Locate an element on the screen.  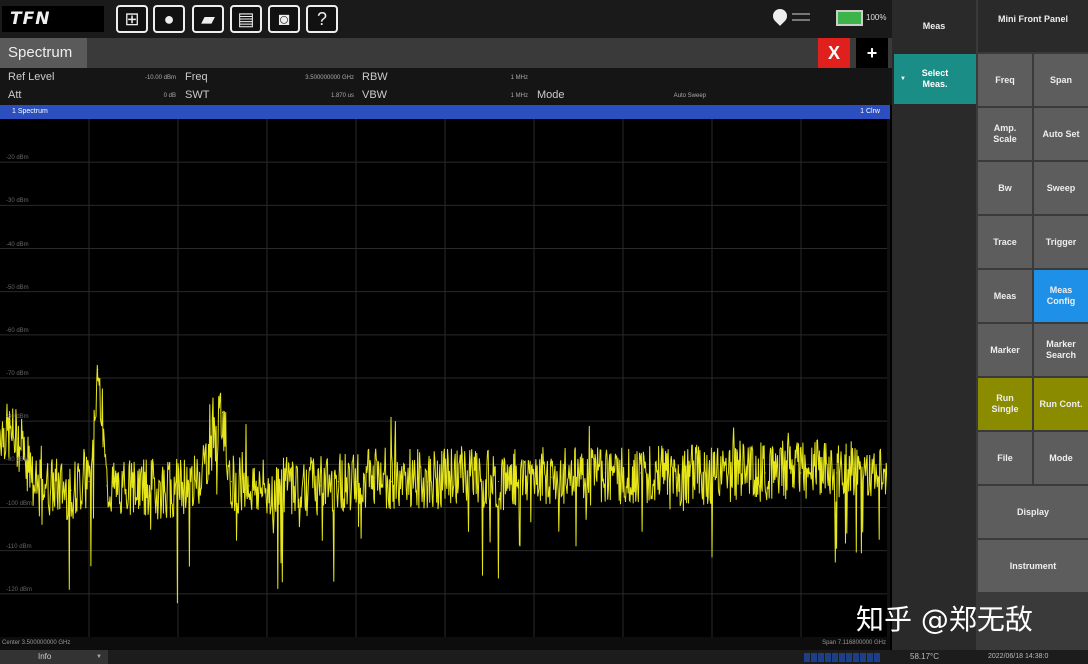
button-measconfig: Meas Config is located at coordinates (1061, 296).